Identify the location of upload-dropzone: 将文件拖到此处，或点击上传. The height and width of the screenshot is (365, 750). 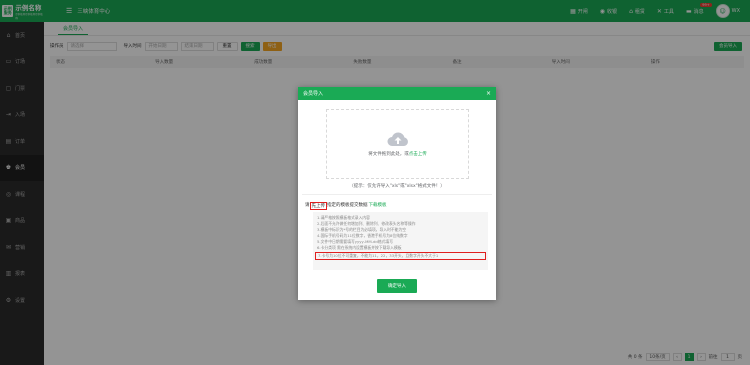
(397, 144).